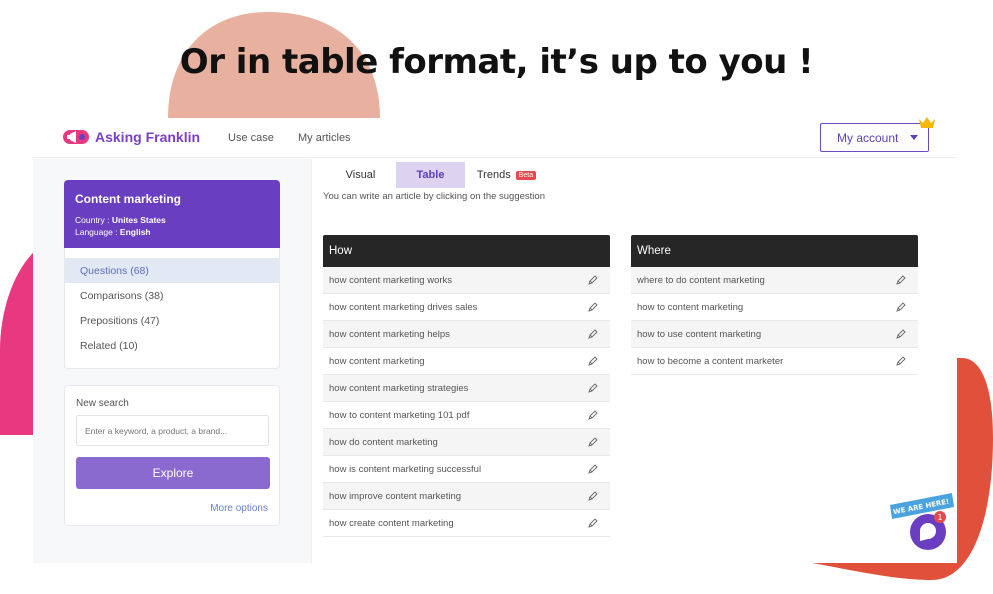  I want to click on topic-language: Language : English, so click(113, 232).